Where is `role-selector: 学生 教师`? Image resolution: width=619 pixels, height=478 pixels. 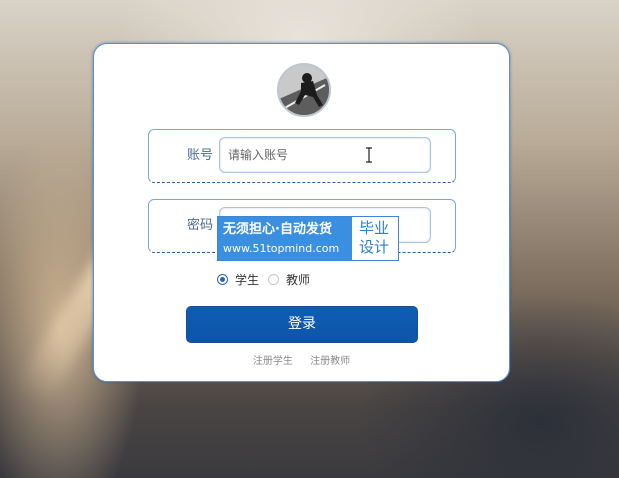
role-selector: 学生 教师 is located at coordinates (268, 279).